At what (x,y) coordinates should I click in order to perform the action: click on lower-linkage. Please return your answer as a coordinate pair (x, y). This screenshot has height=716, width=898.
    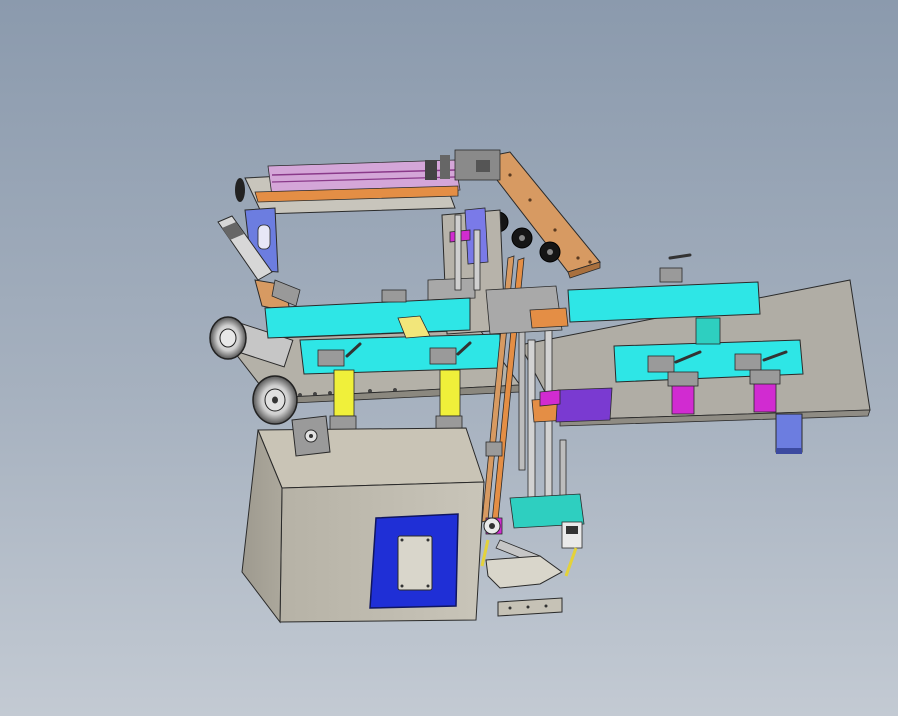
    Looking at the image, I should click on (531, 567).